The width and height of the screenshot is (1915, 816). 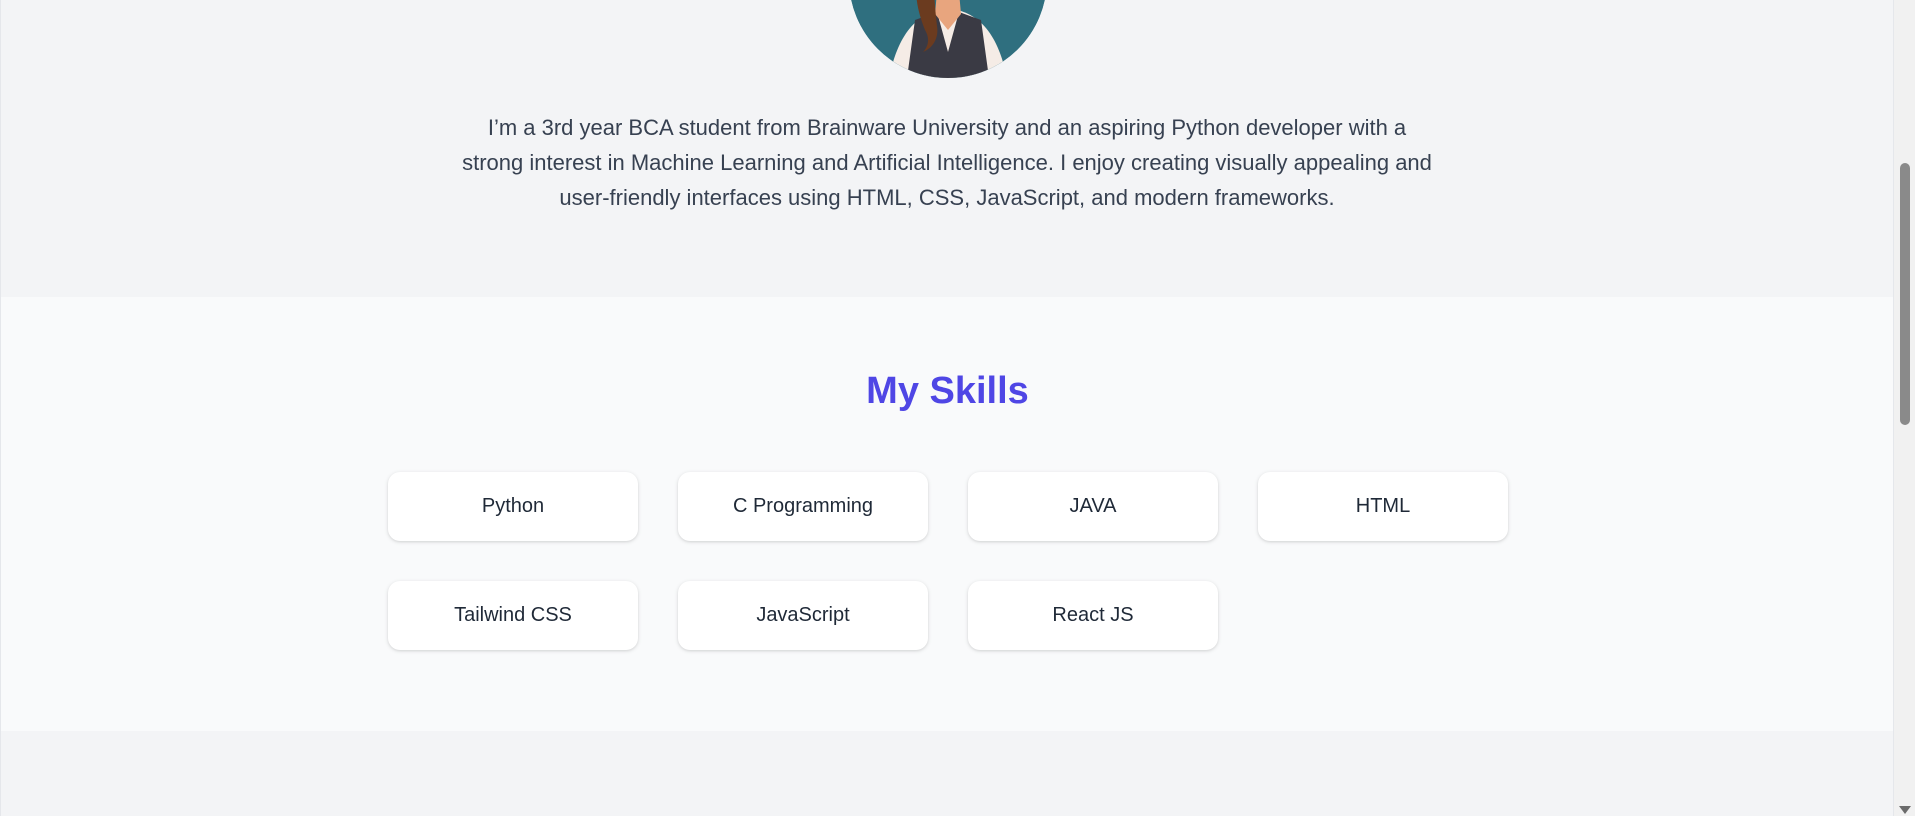 What do you see at coordinates (1905, 294) in the screenshot?
I see `scrollbar-thumb` at bounding box center [1905, 294].